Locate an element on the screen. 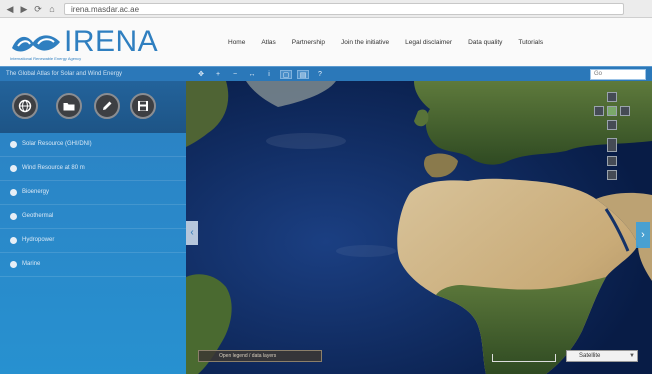 The width and height of the screenshot is (652, 374). sidebar-tools is located at coordinates (93, 107).